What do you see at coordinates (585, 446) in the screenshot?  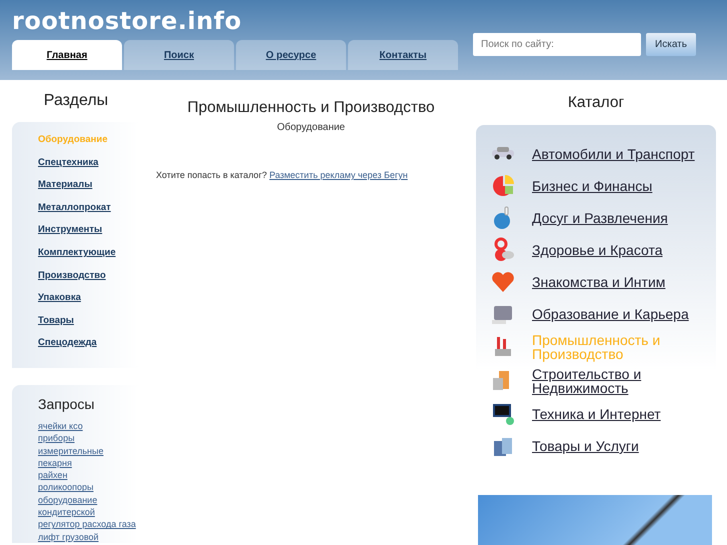 I see `catalog-link: Товары и Услуги` at bounding box center [585, 446].